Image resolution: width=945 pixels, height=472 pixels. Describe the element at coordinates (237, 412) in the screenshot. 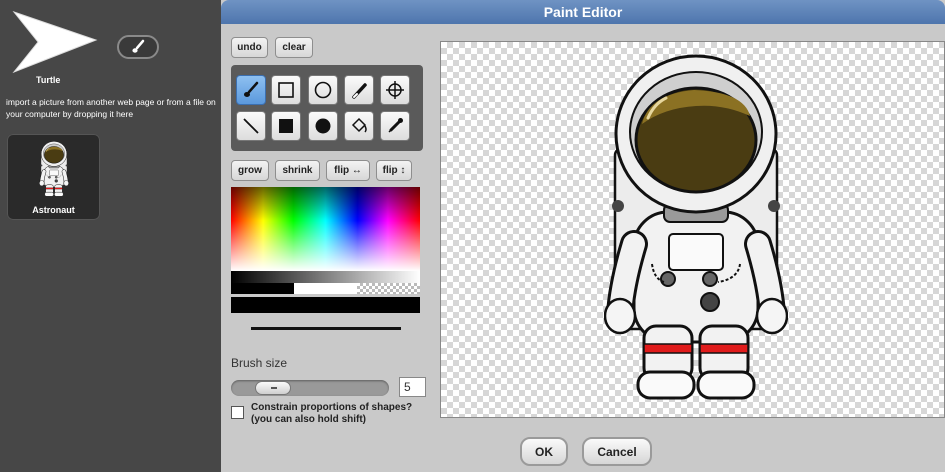

I see `constrain-proportions-checkbox` at that location.